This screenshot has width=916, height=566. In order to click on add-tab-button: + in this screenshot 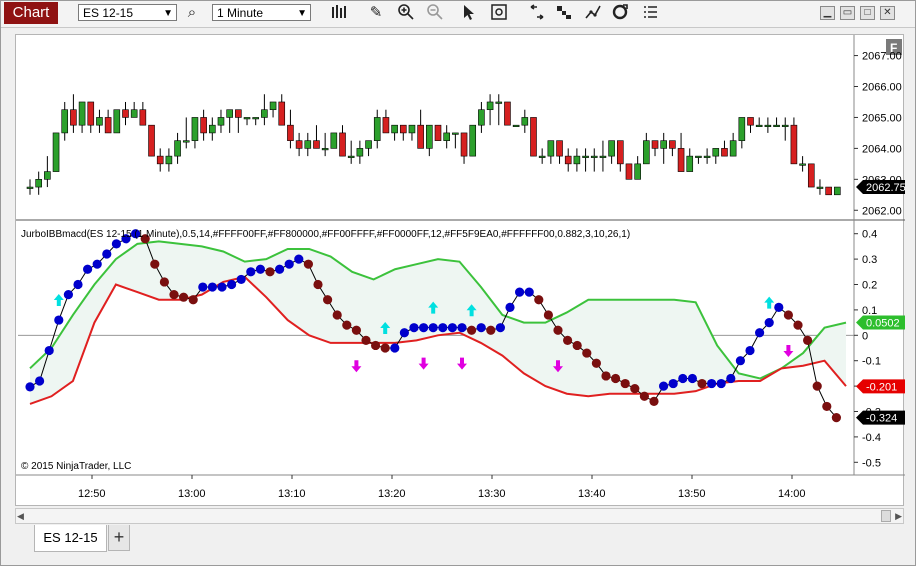, I will do `click(119, 538)`.